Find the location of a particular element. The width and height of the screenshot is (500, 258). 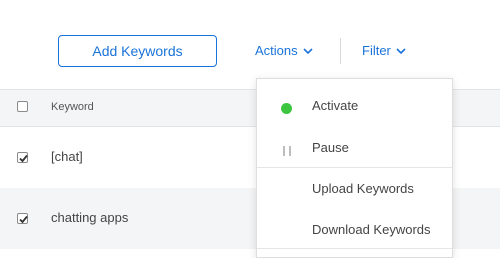

filter-dropdown: Filter is located at coordinates (384, 51).